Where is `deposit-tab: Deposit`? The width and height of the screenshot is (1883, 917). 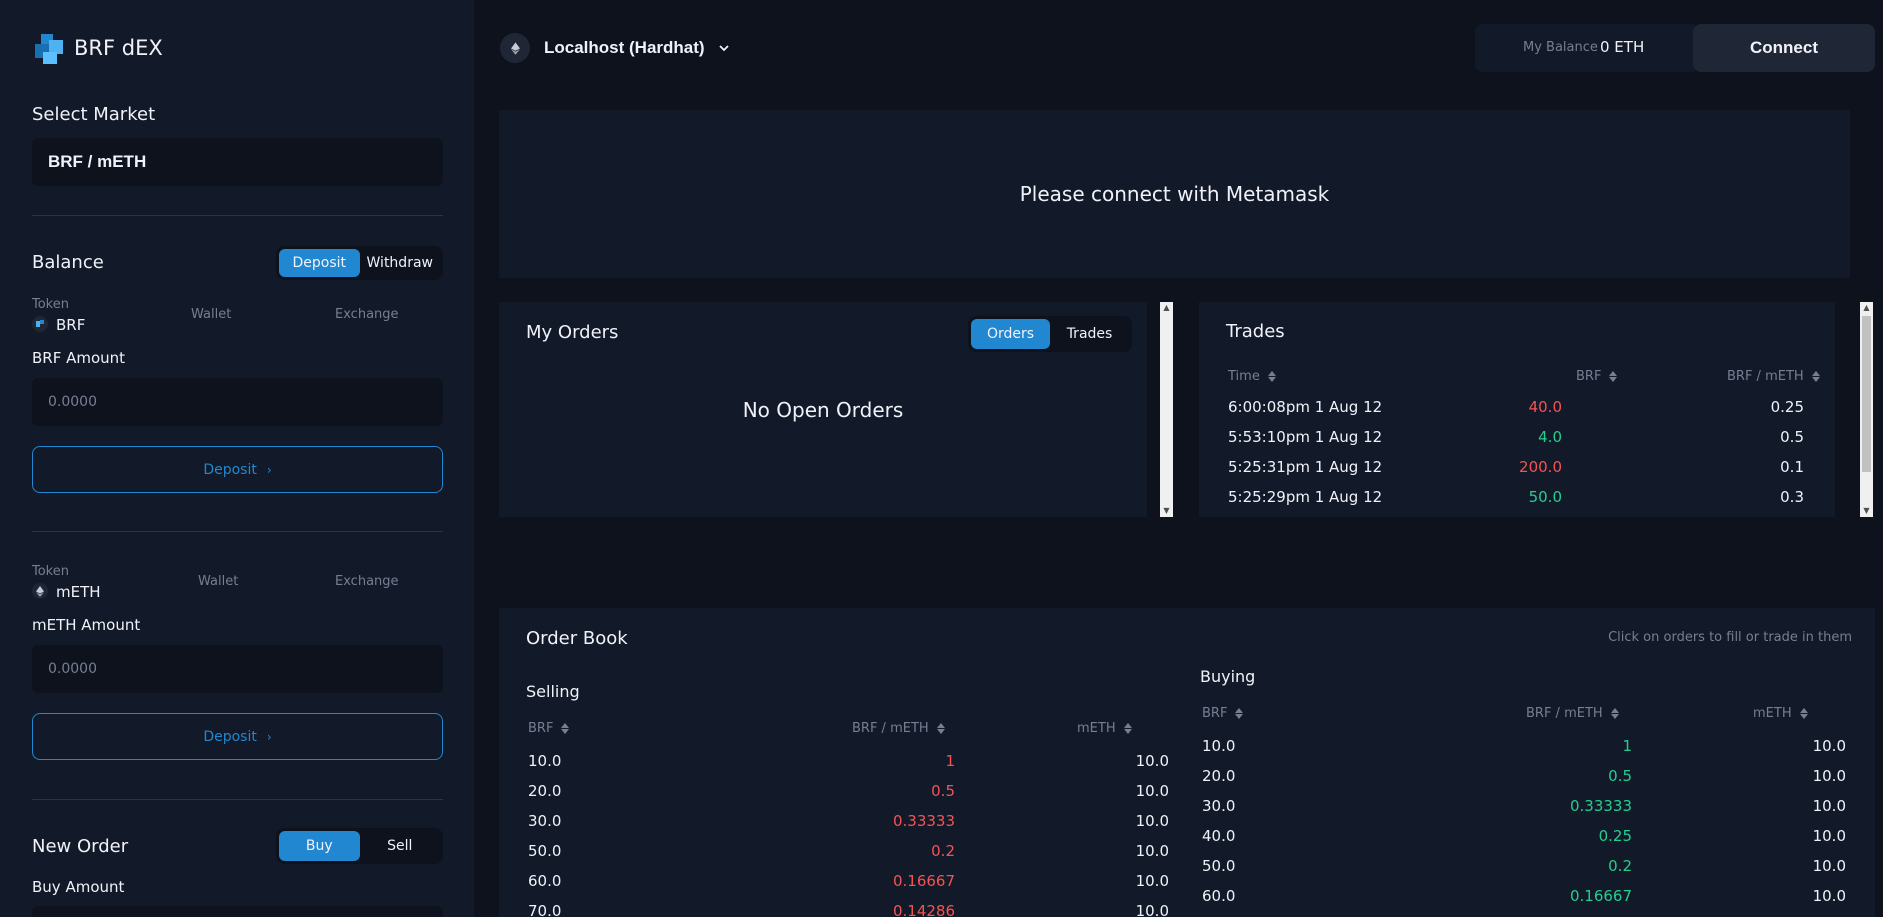
deposit-tab: Deposit is located at coordinates (319, 263).